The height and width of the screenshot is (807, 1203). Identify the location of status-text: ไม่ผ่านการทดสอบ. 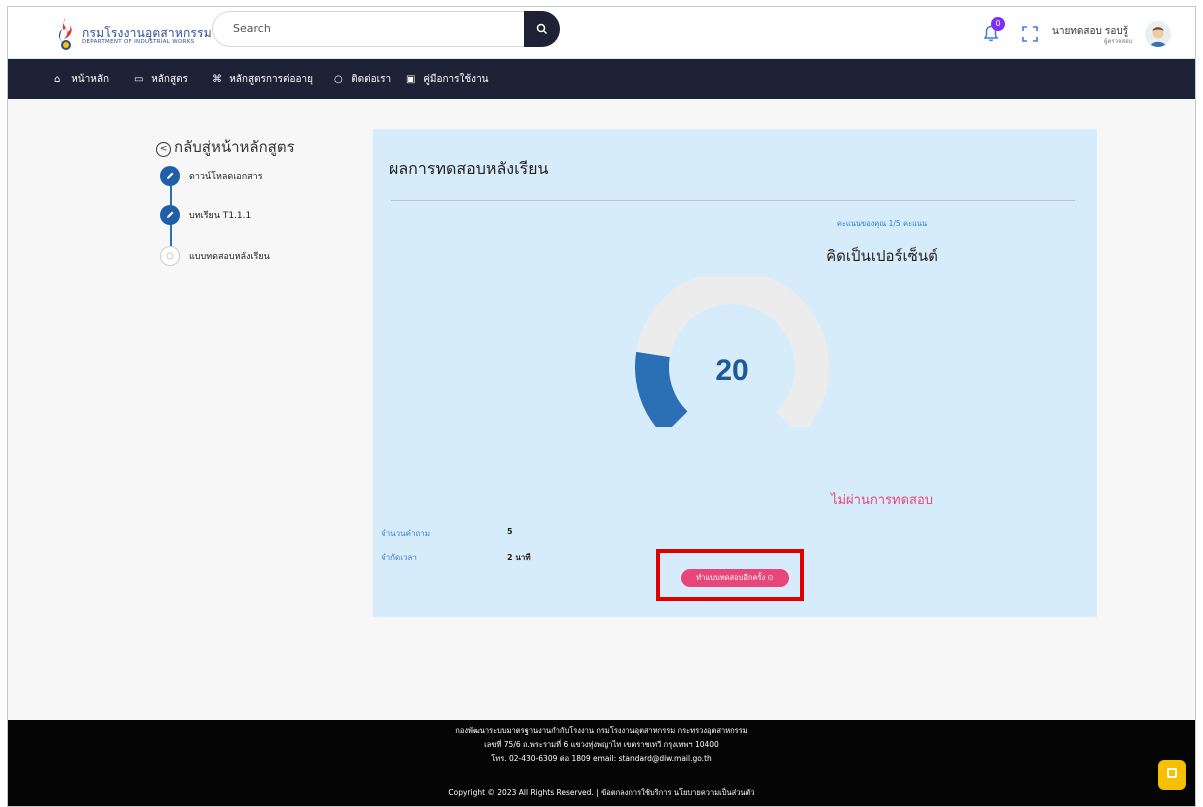
(882, 500).